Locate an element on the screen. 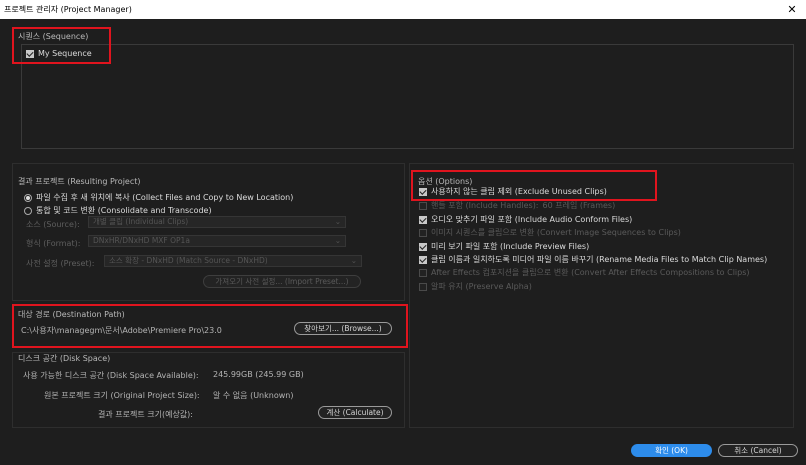 The height and width of the screenshot is (465, 806). option-preserve-alpha: 알파 유지 (Preserve Alpha) is located at coordinates (475, 286).